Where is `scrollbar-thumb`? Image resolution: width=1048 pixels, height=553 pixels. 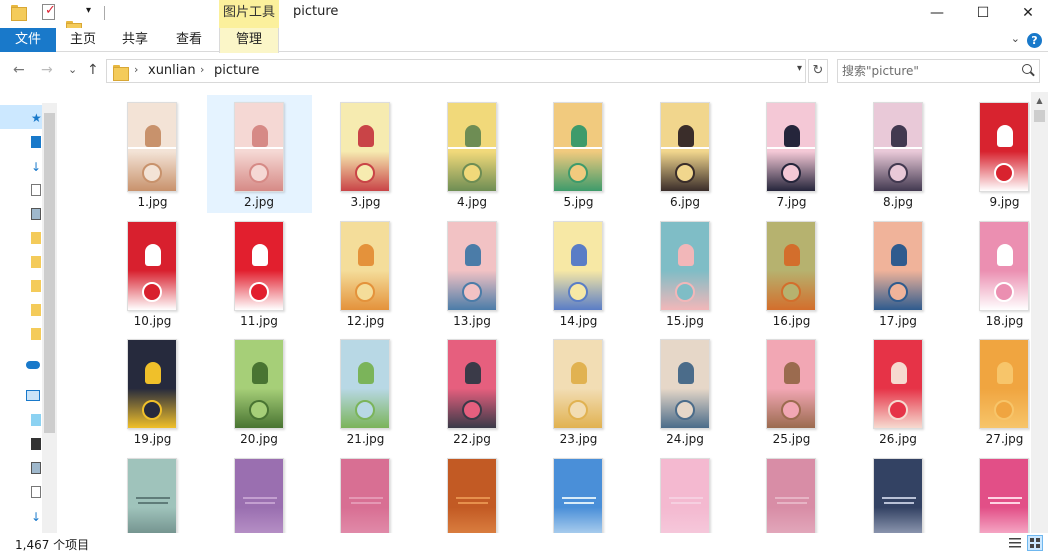
scrollbar-thumb is located at coordinates (1039, 116).